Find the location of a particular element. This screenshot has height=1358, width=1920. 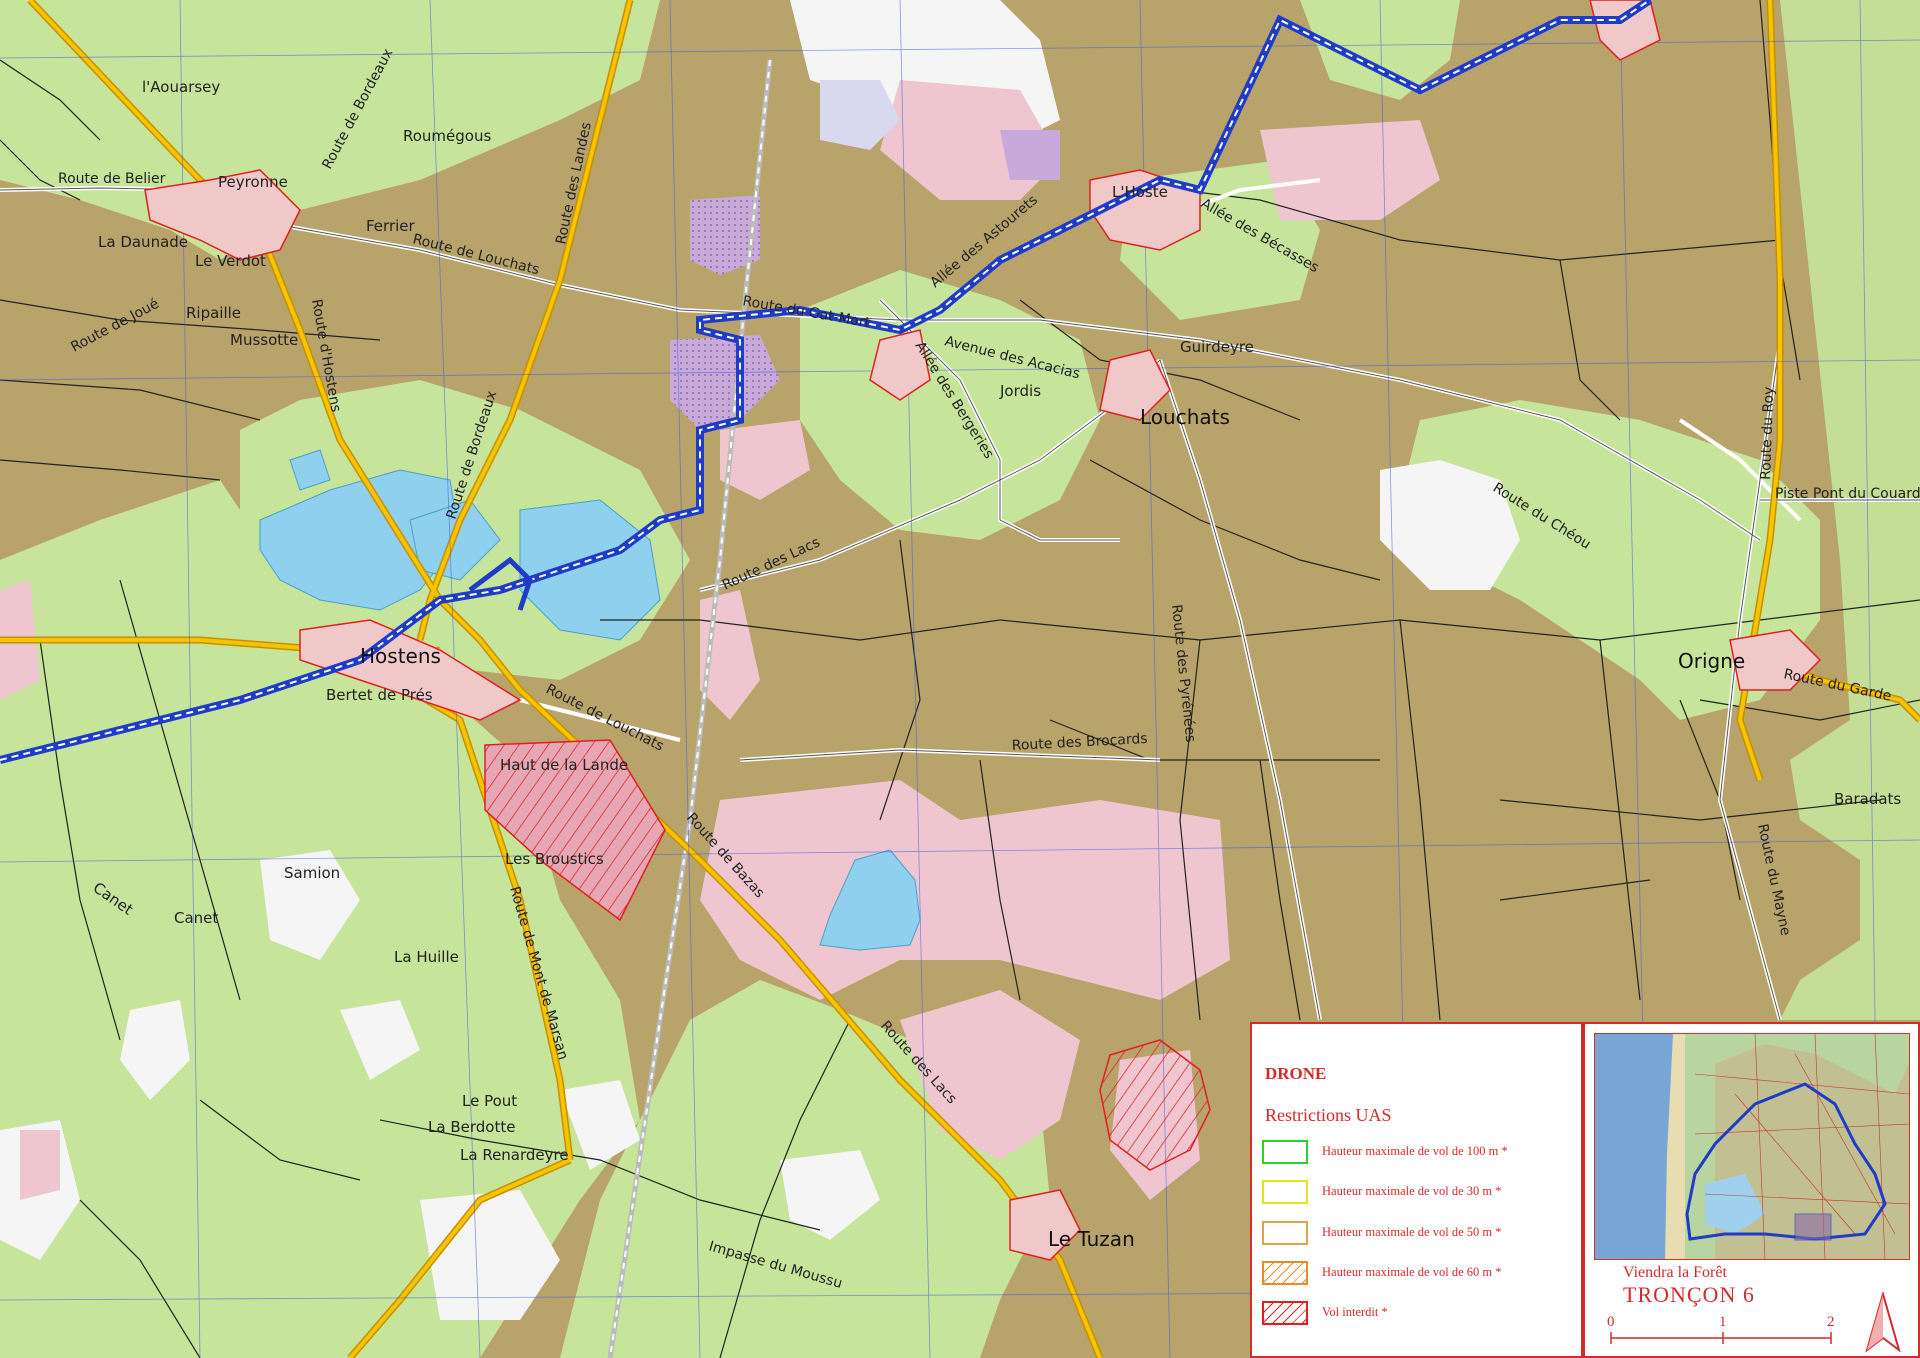

overview-panel: Viendra la Forêt TRONÇON 6 0 1 2 is located at coordinates (1751, 1190).